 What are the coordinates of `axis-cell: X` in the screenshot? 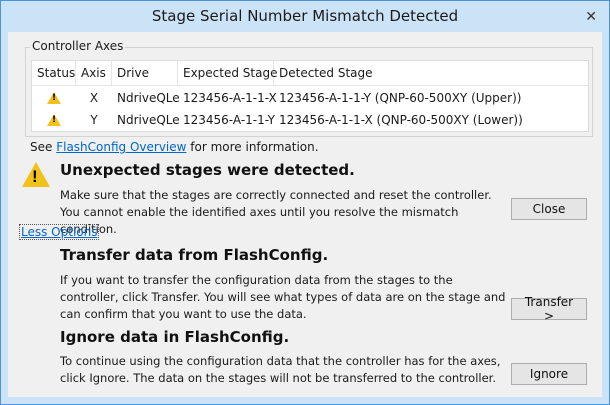 It's located at (94, 98).